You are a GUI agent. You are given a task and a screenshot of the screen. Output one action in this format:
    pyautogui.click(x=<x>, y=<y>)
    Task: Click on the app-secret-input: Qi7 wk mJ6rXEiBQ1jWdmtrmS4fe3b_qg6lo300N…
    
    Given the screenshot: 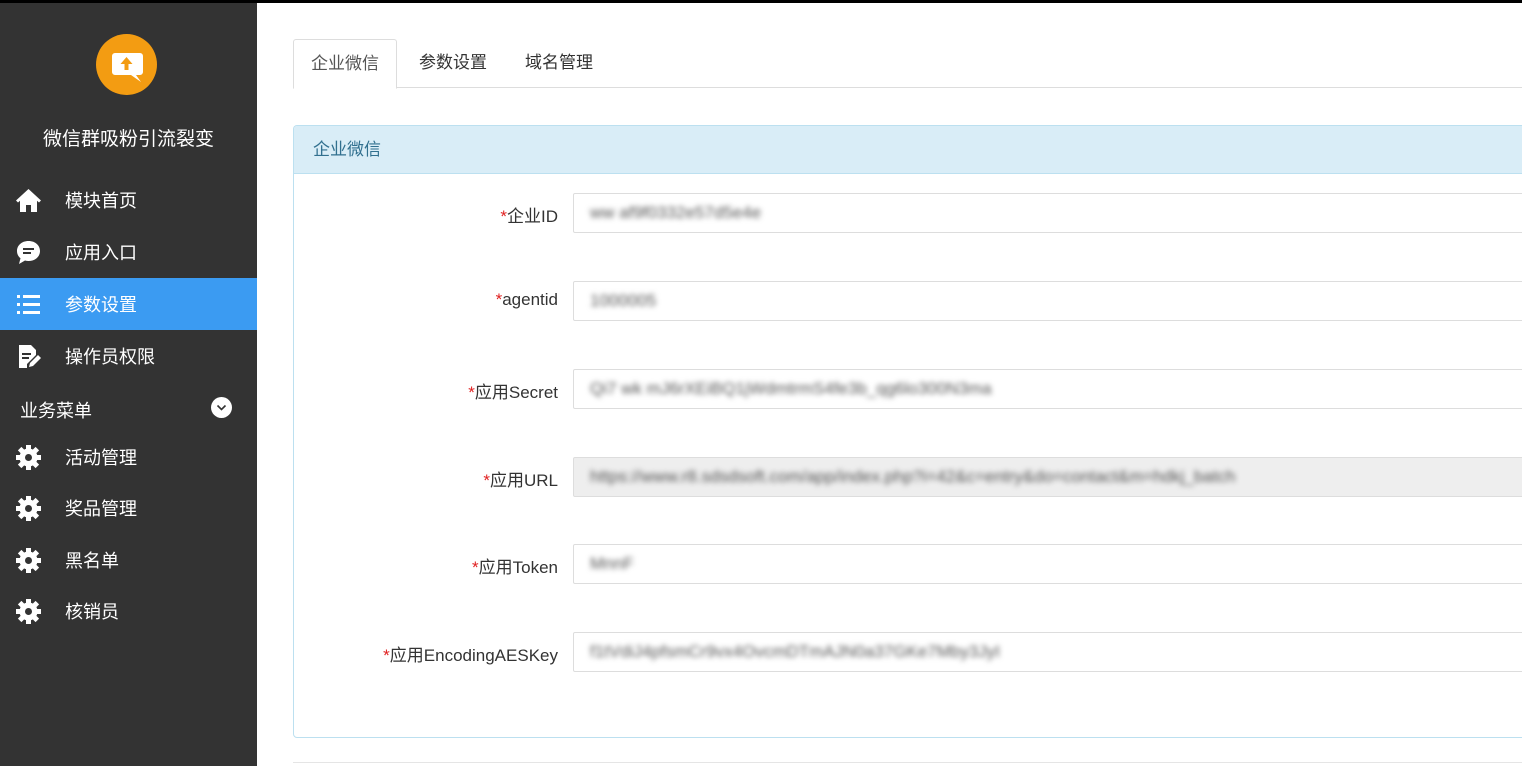 What is the action you would take?
    pyautogui.click(x=1047, y=389)
    